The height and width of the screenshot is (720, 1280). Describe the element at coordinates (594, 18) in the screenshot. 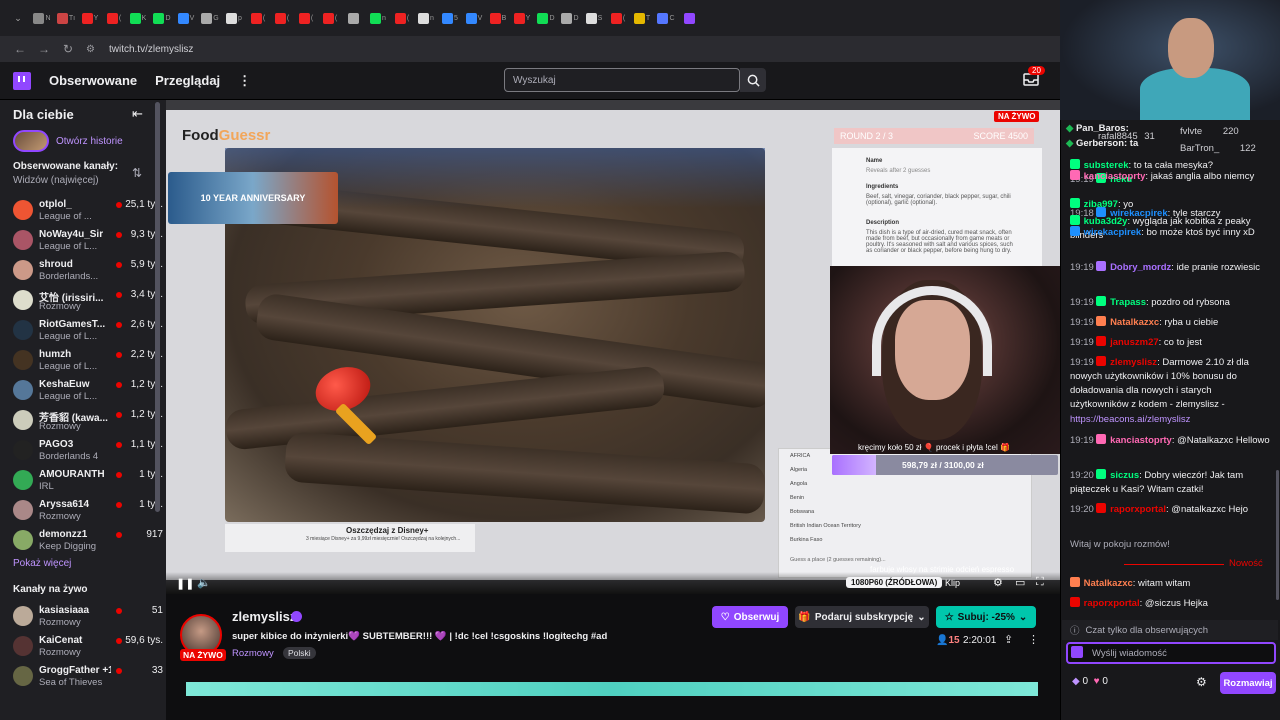

I see `browser-tab: S` at that location.